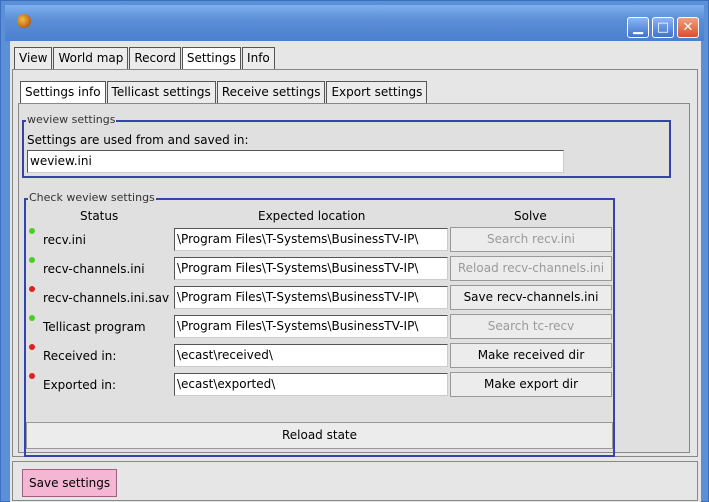 The image size is (709, 502). Describe the element at coordinates (94, 269) in the screenshot. I see `check-row-label: recv-channels.ini` at that location.